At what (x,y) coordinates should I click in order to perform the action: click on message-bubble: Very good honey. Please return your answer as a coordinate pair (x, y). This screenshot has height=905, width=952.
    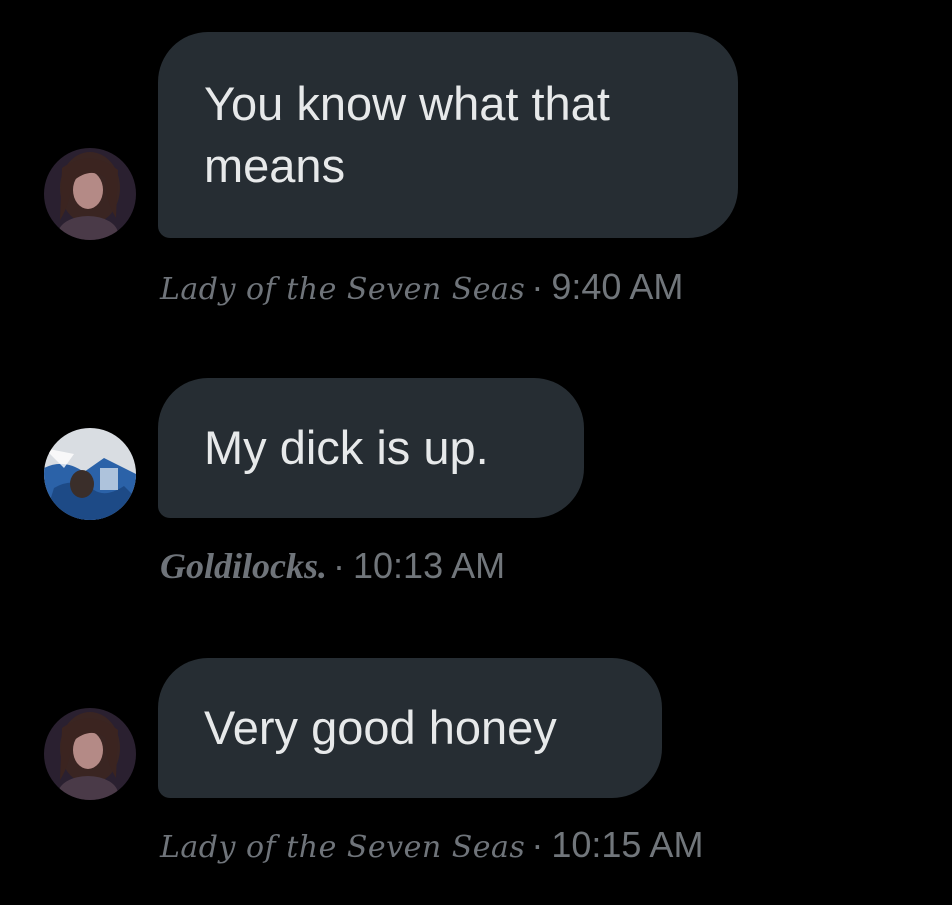
    Looking at the image, I should click on (410, 728).